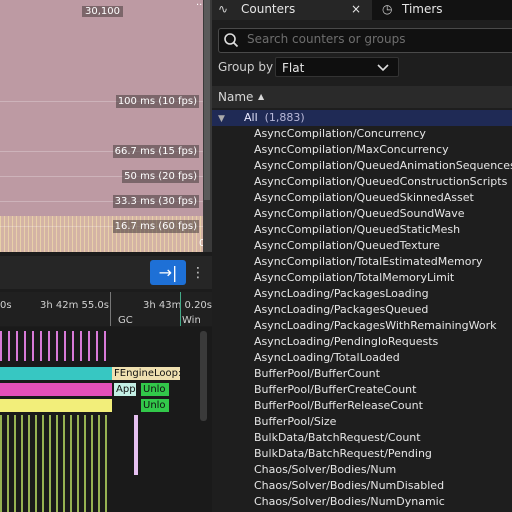  Describe the element at coordinates (362, 10) in the screenshot. I see `tab-bar: ∿ Counters × ◷ Timers` at that location.